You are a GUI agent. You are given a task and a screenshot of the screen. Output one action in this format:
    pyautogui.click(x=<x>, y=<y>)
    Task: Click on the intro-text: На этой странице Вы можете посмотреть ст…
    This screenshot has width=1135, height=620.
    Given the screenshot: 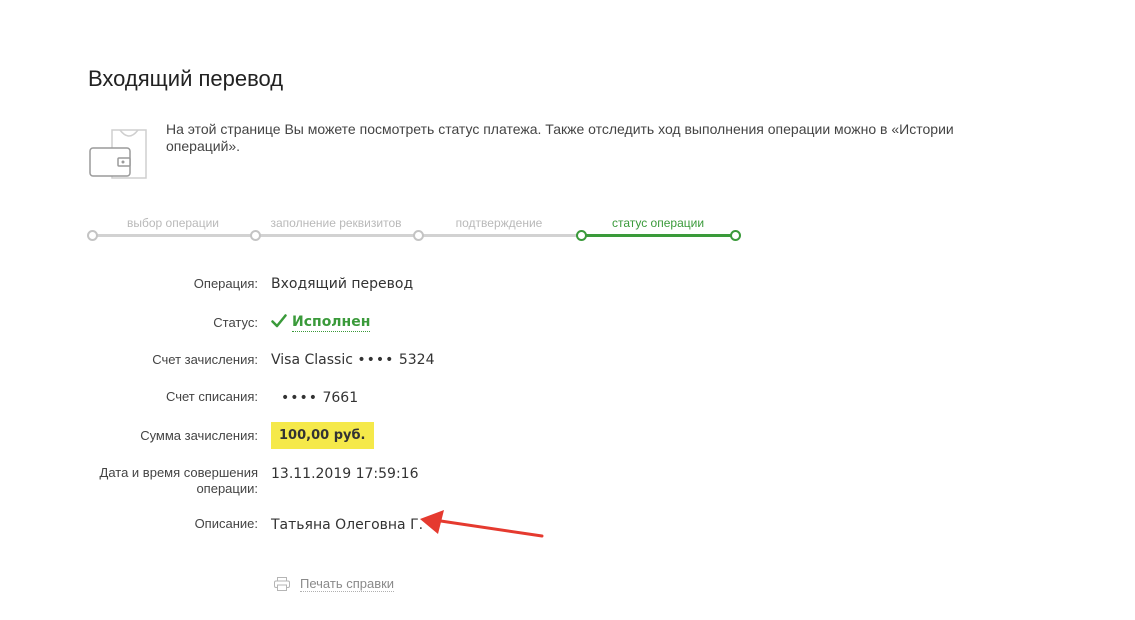 What is the action you would take?
    pyautogui.click(x=560, y=137)
    